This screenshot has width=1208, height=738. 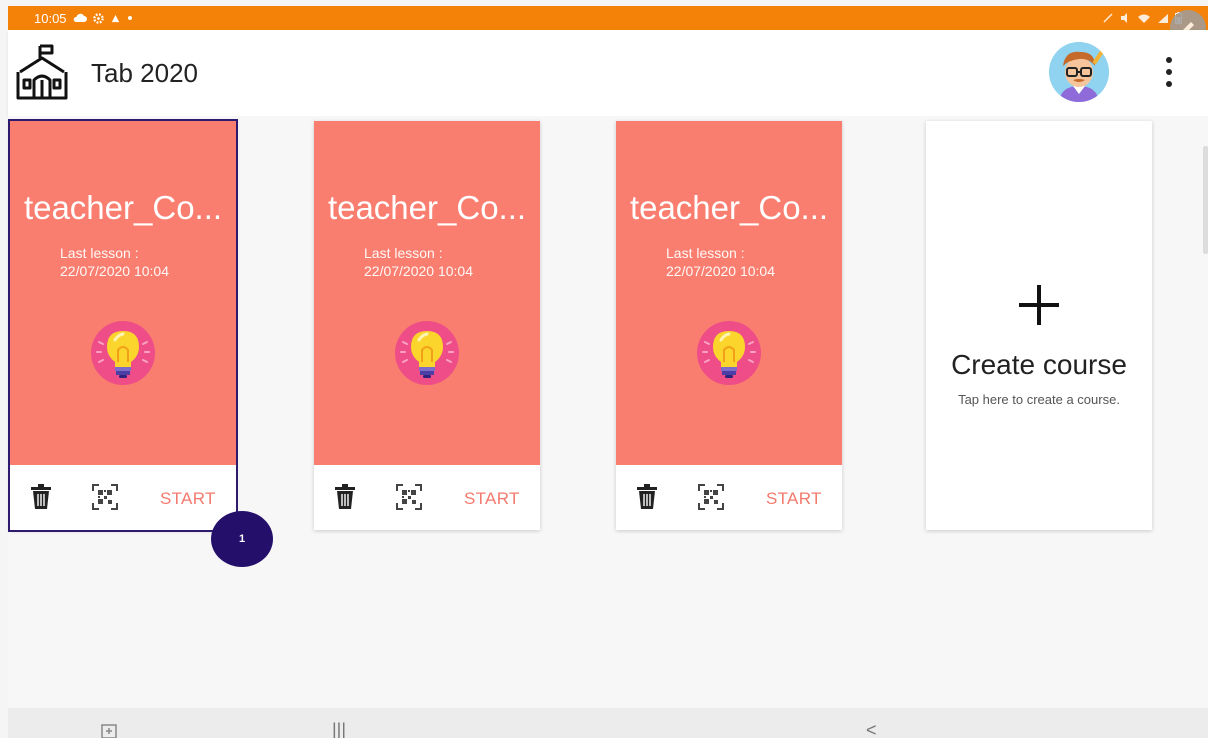 I want to click on tutorial-step-badge: 1, so click(x=242, y=539).